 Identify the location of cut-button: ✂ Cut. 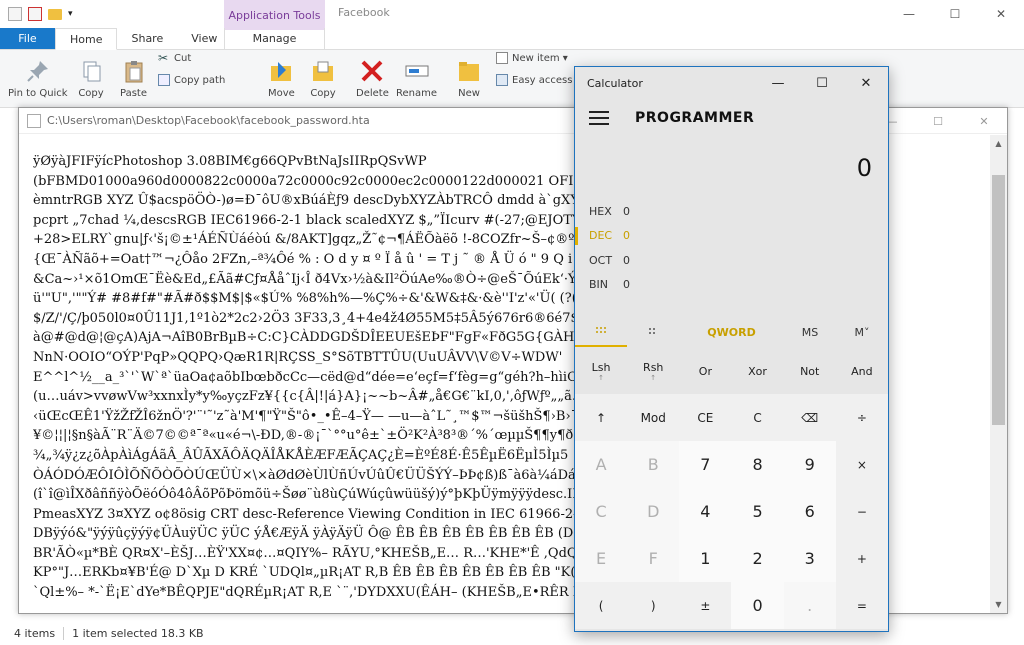
(174, 58).